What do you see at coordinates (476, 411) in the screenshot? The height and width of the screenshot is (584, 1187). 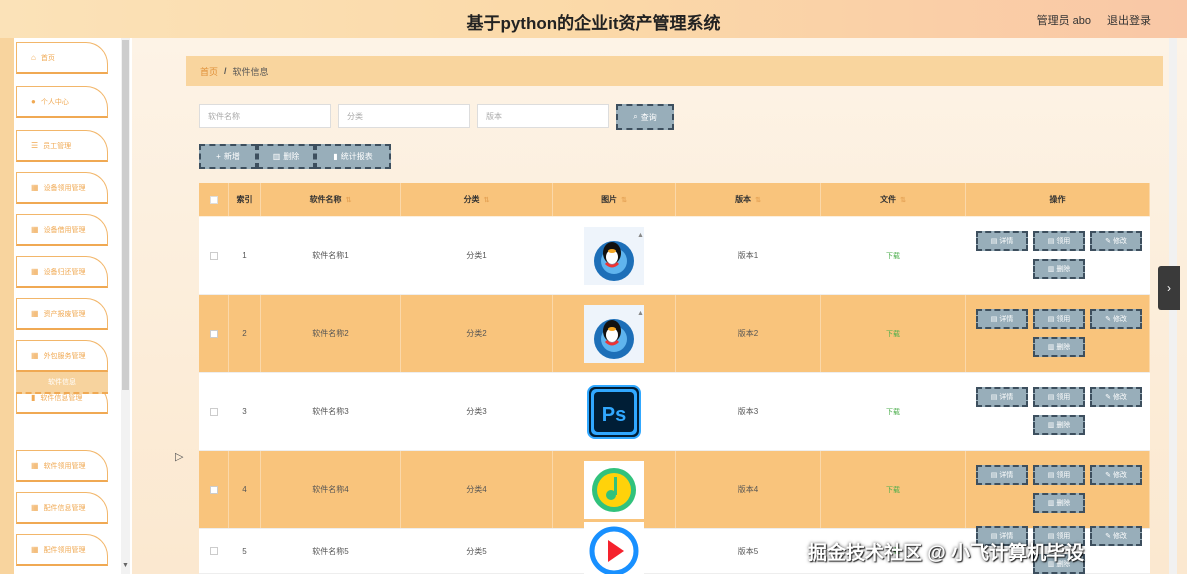 I see `row-category-value: 分类3` at bounding box center [476, 411].